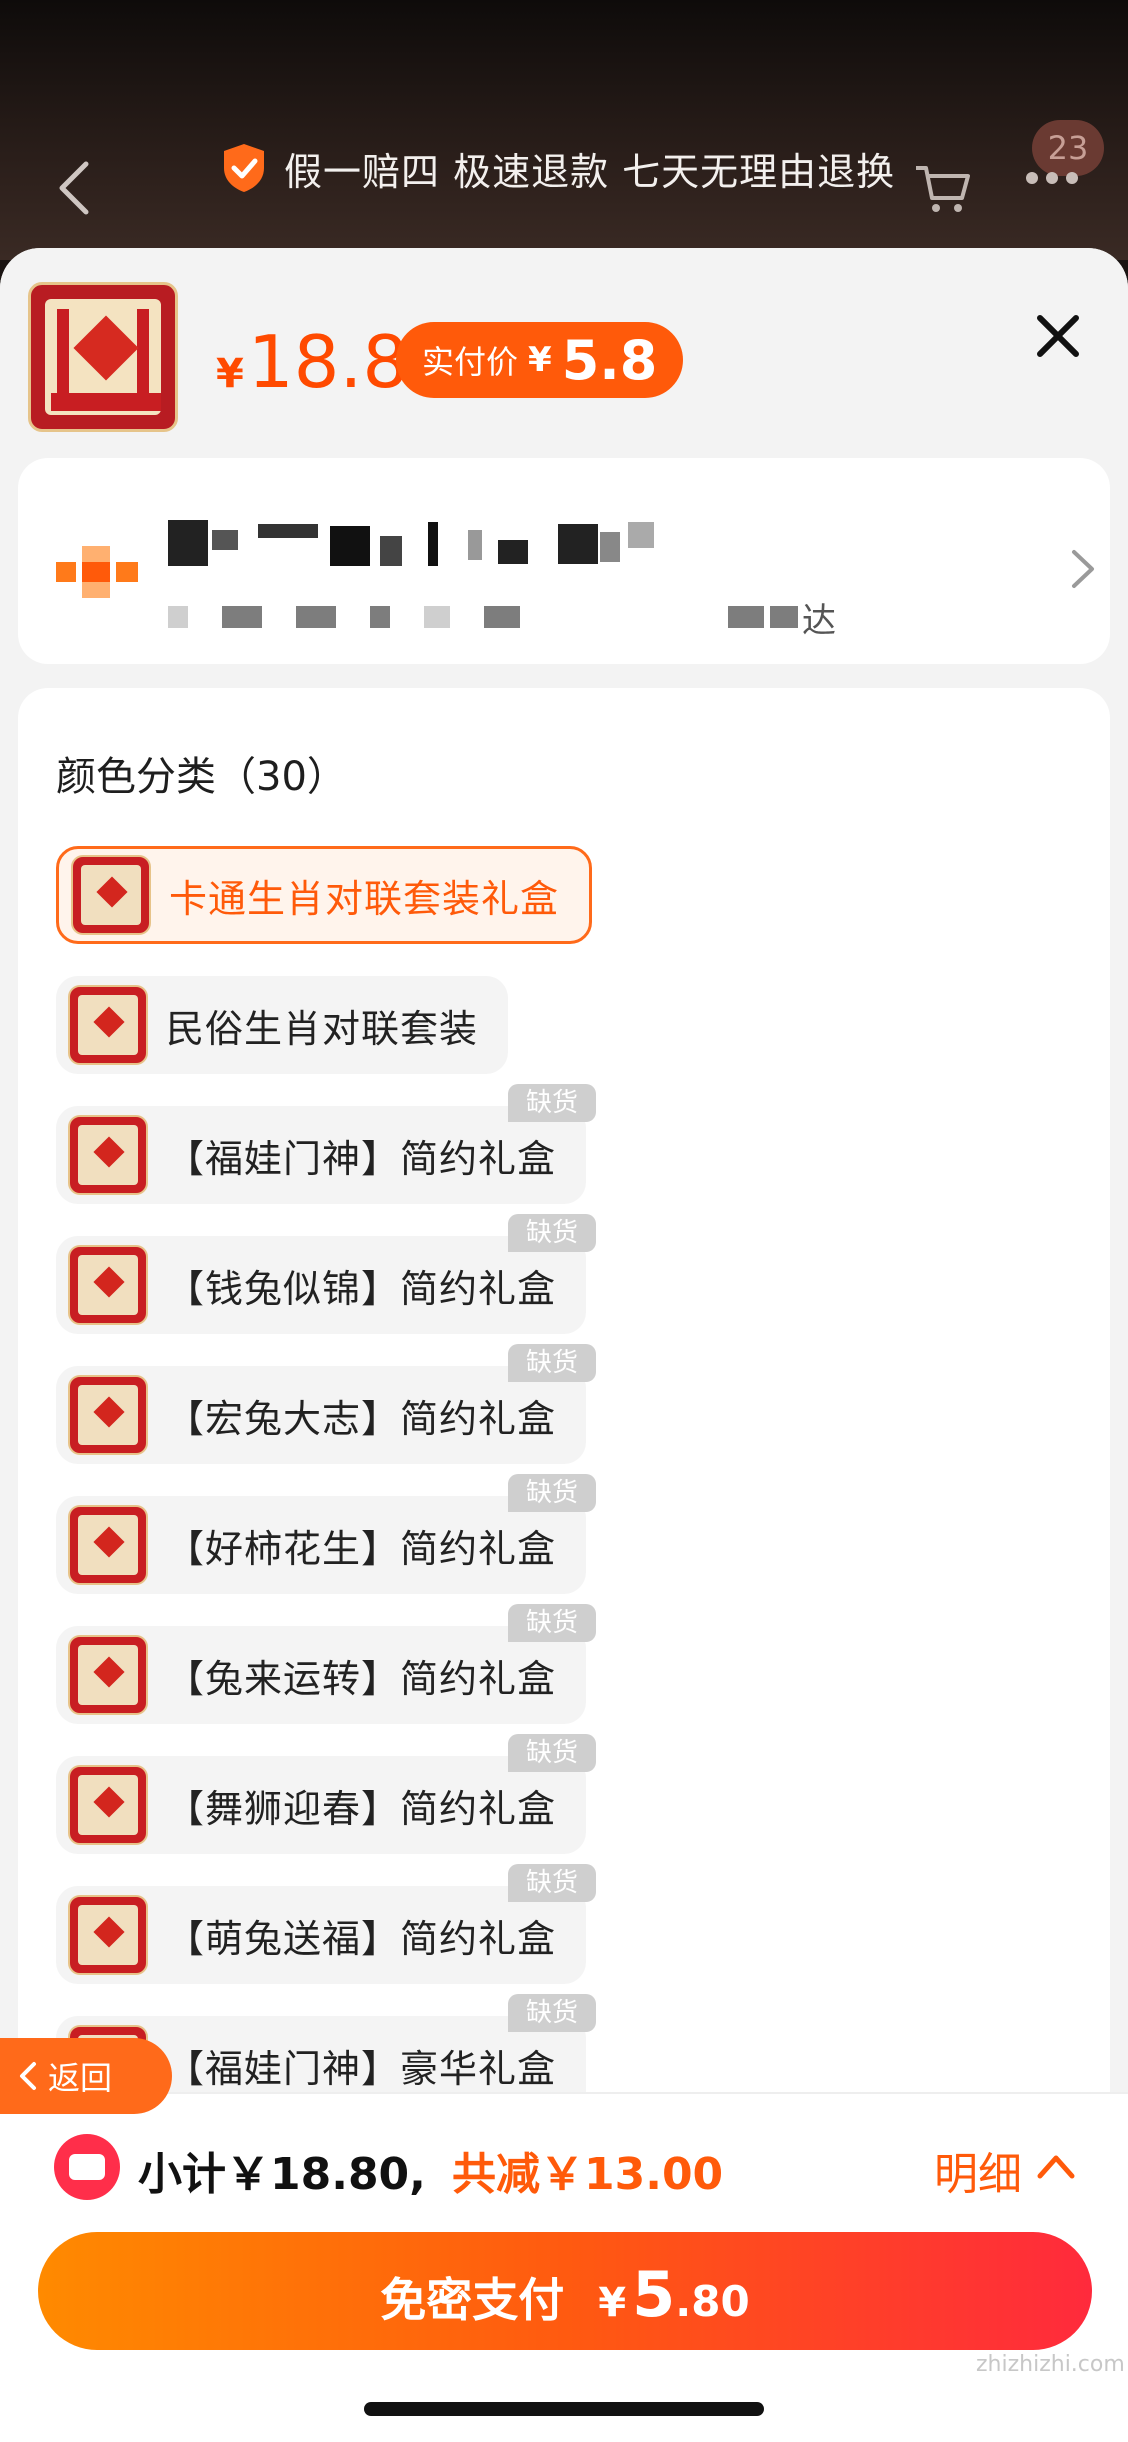  I want to click on chevron-left-icon, so click(28, 2076).